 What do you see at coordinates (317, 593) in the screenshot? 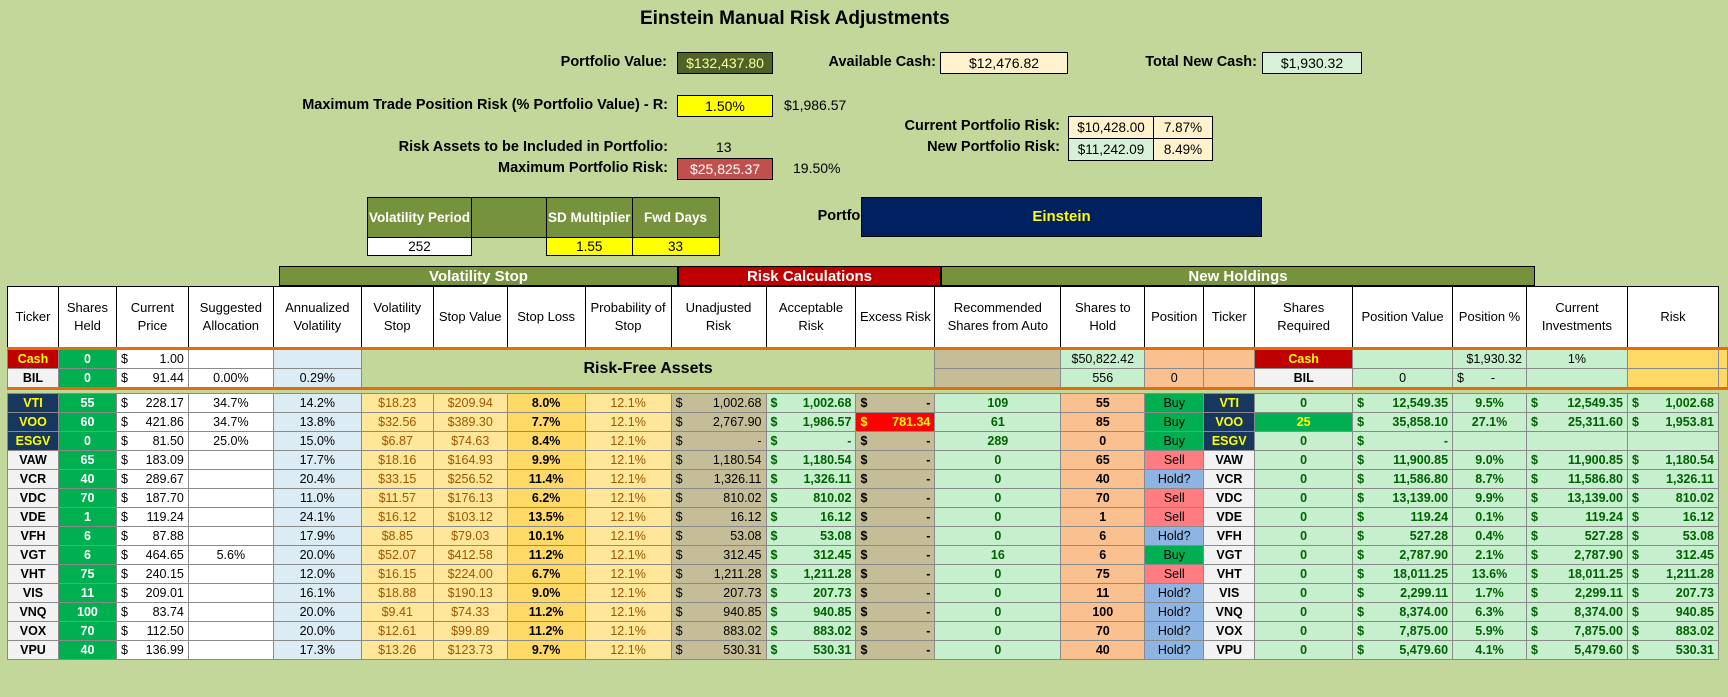
I see `vol-cell: 16.1%` at bounding box center [317, 593].